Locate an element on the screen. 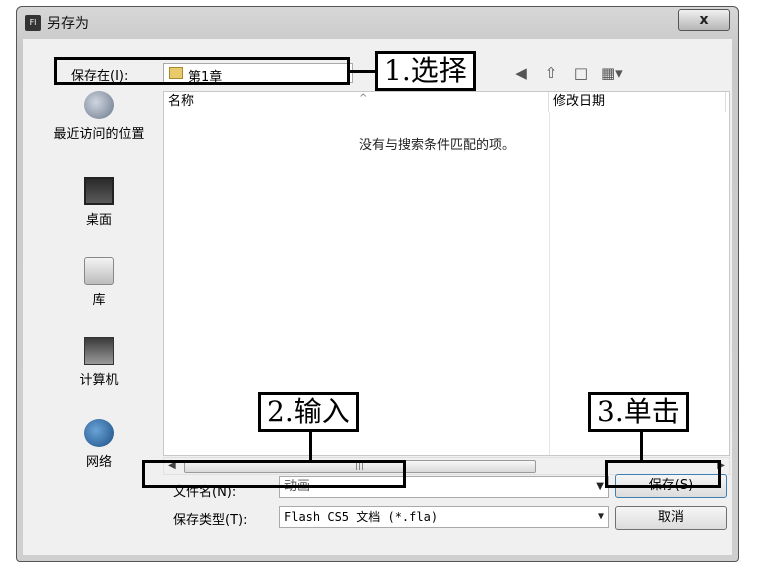  highlight-save-button is located at coordinates (663, 474).